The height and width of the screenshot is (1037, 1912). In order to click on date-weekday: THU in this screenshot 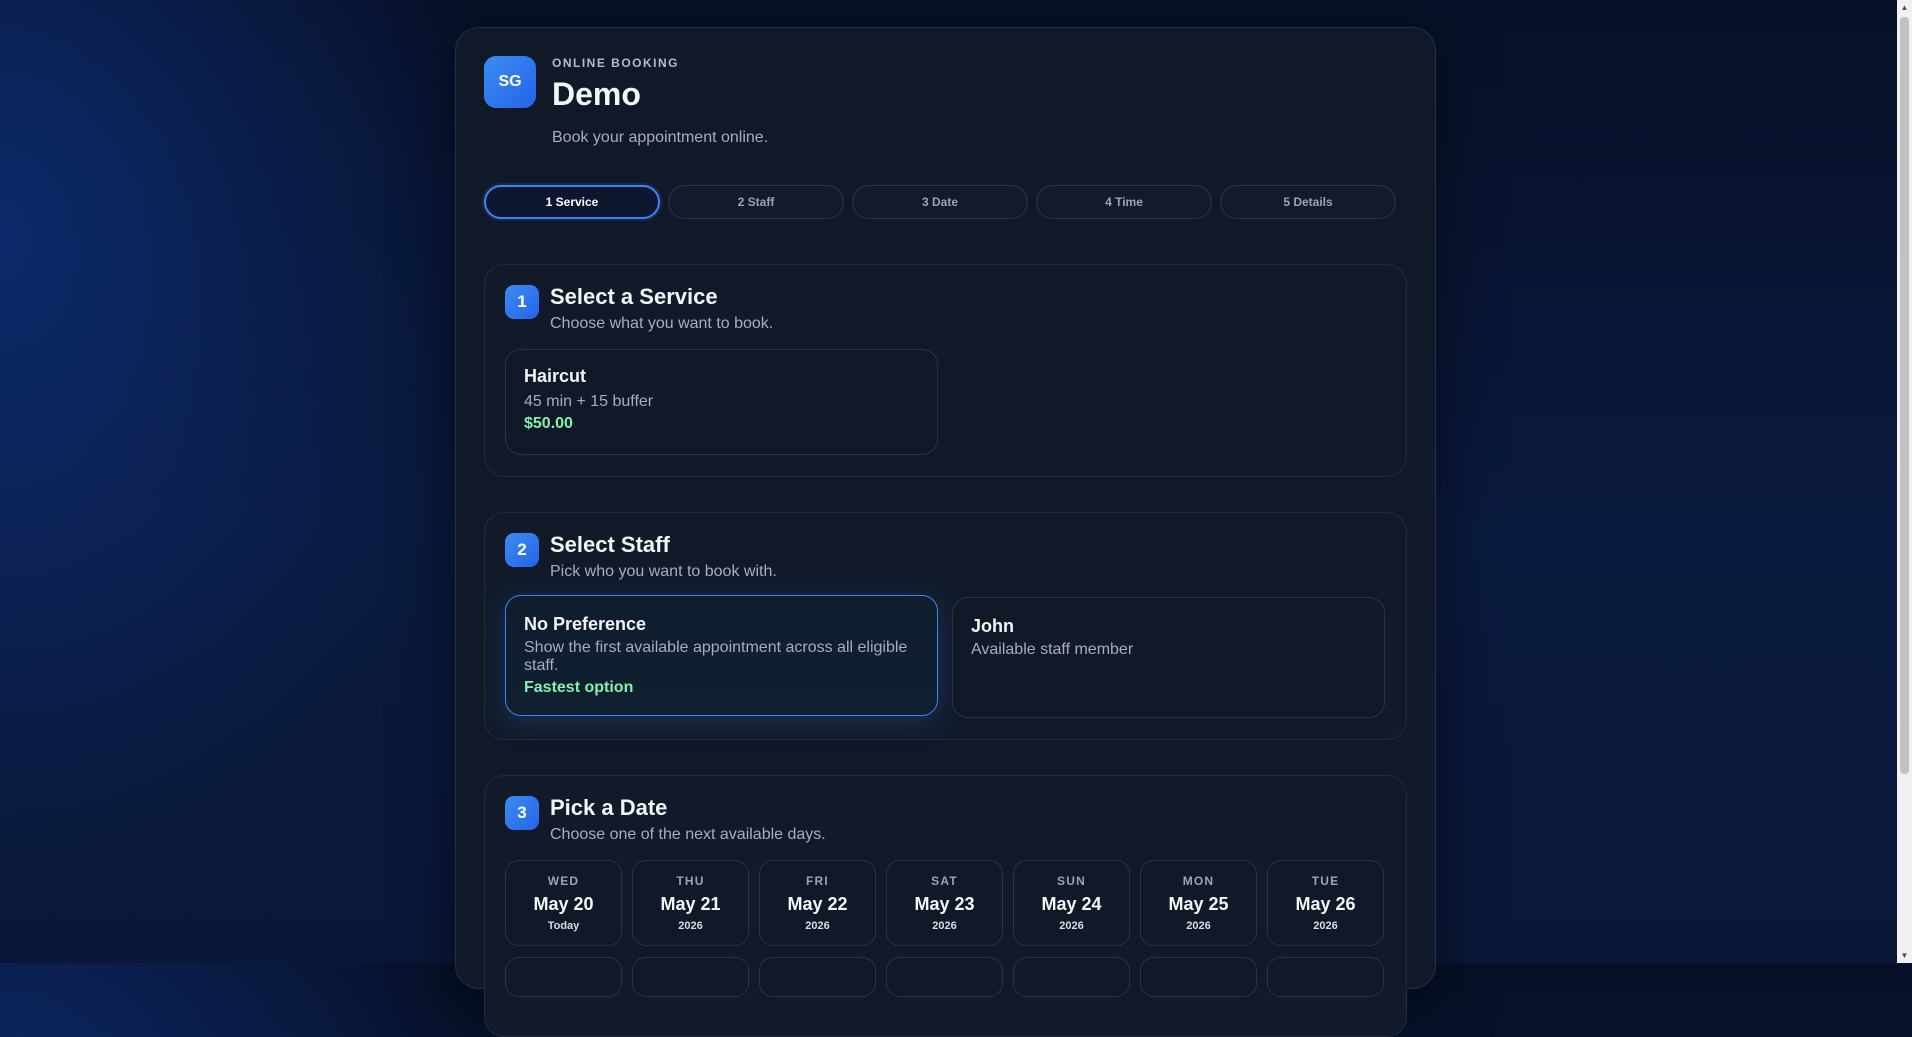, I will do `click(690, 881)`.